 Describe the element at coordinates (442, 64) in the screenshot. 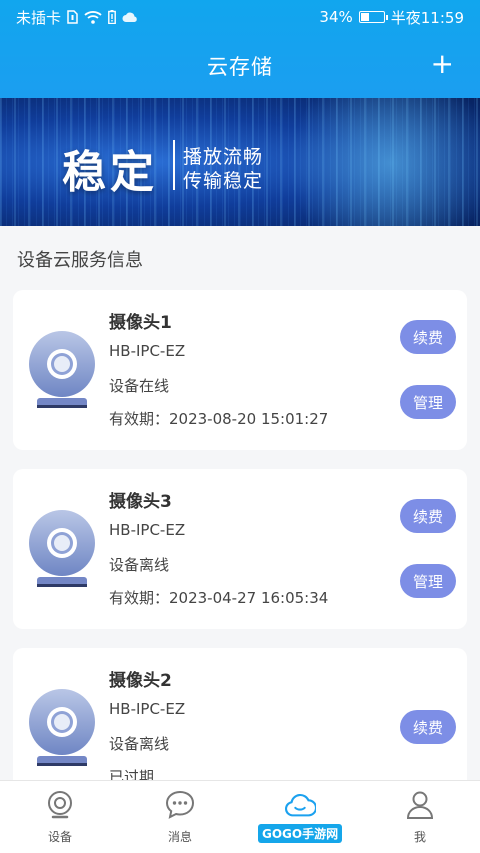

I see `add-button: +` at that location.